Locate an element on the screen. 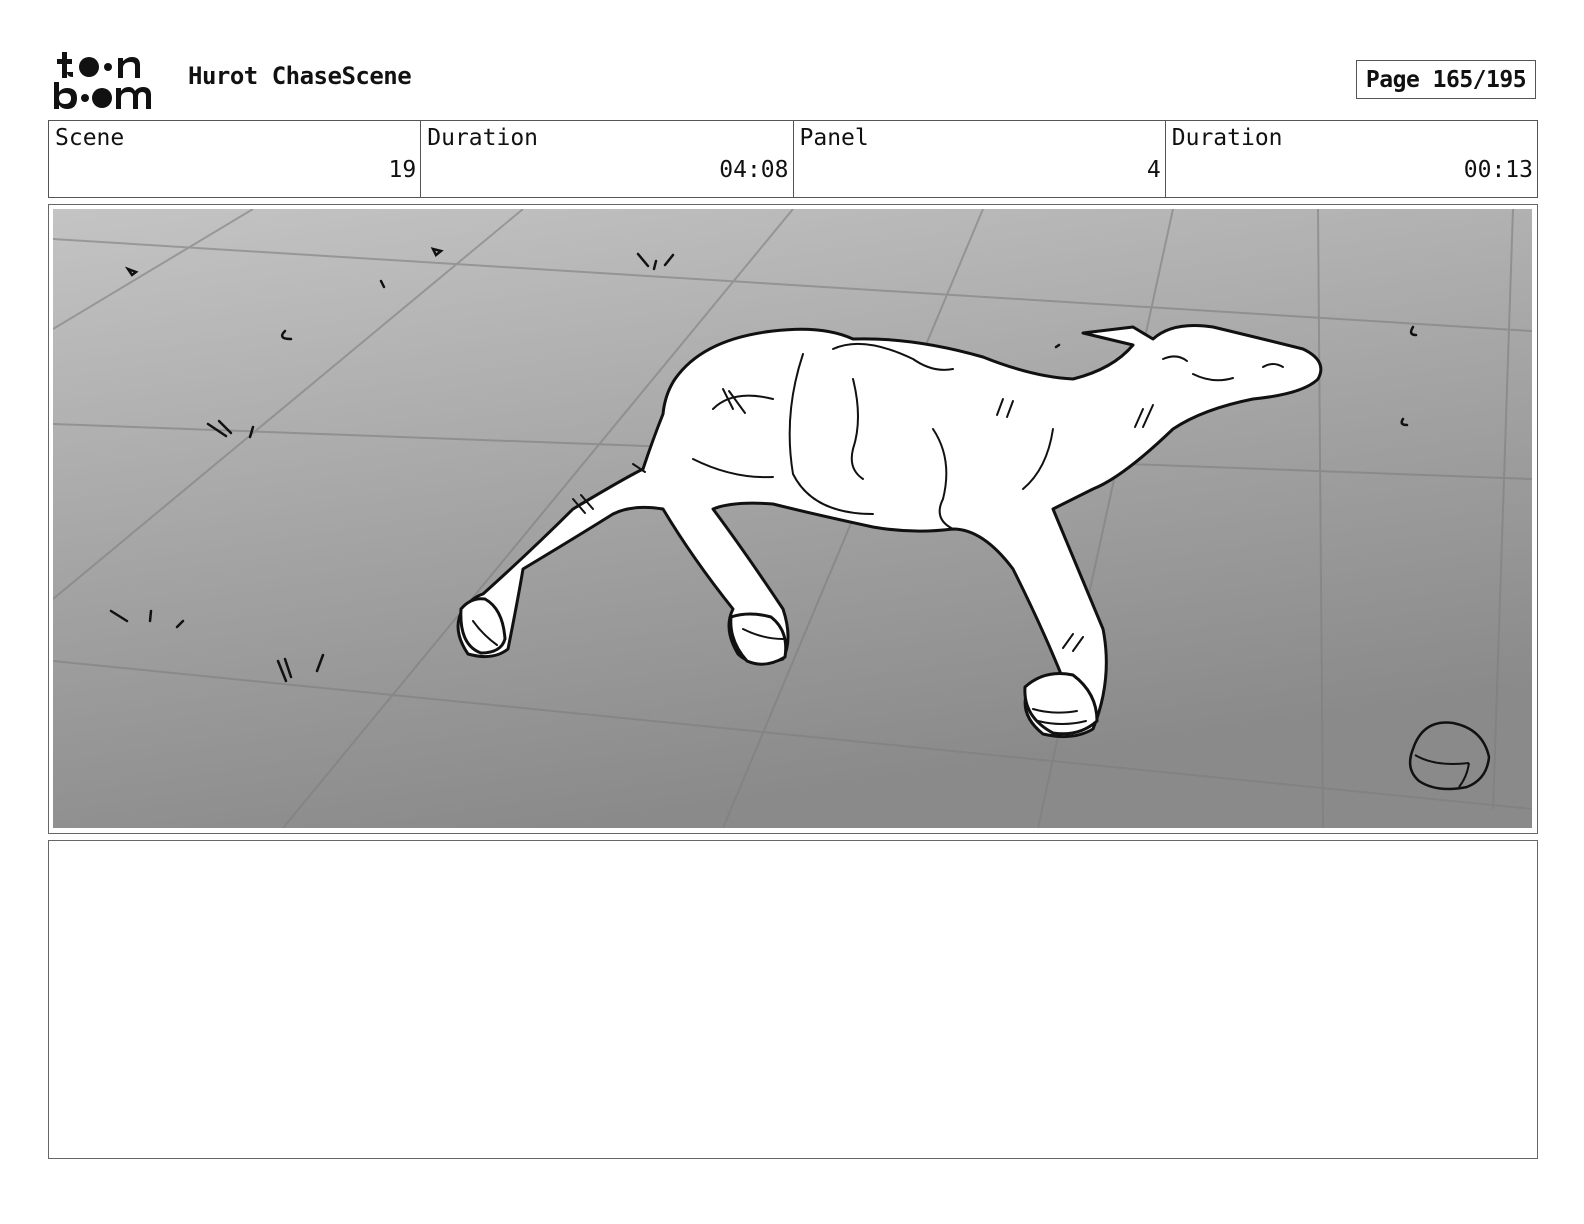  panel-duration-cell: Duration 00:13 is located at coordinates (1351, 159).